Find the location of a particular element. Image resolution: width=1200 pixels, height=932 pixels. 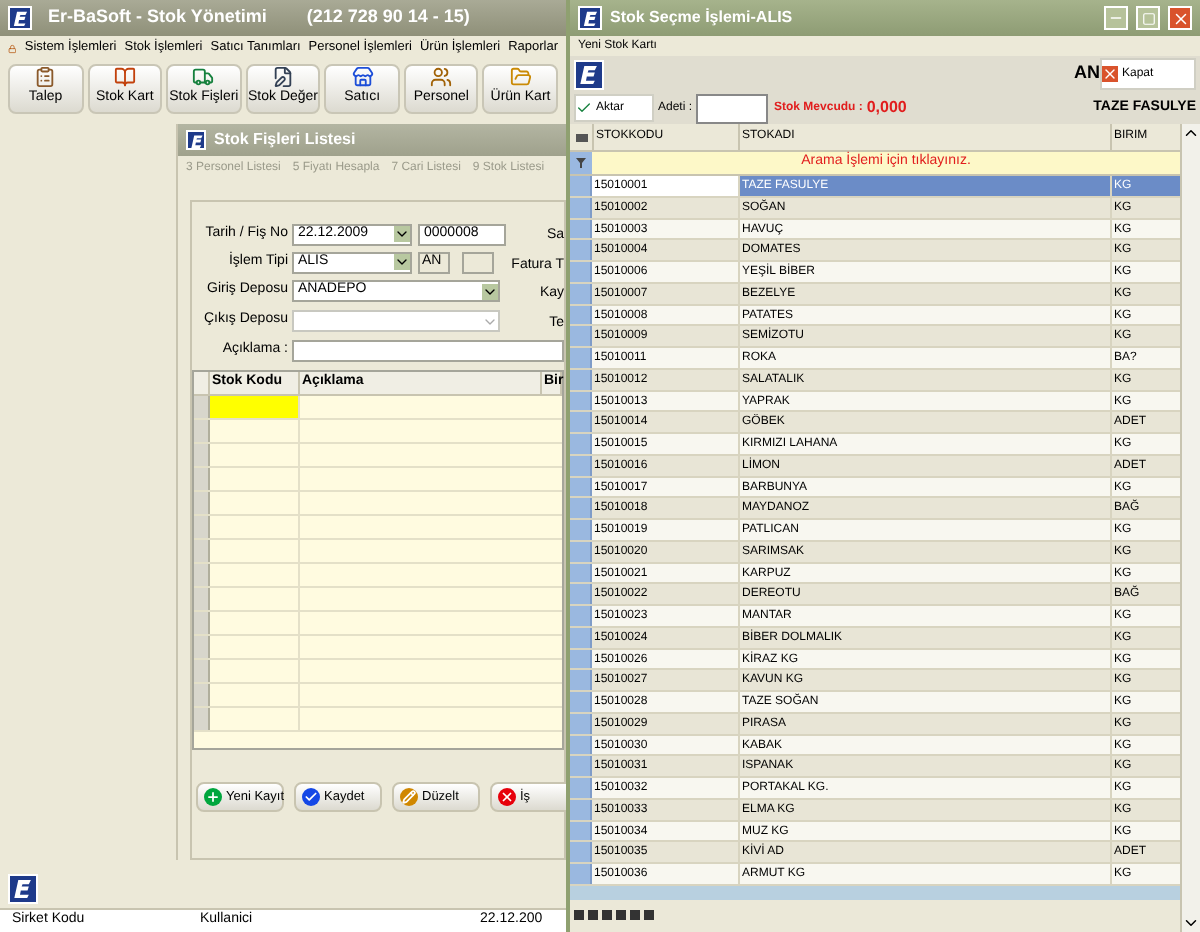

pencil-icon is located at coordinates (409, 797).